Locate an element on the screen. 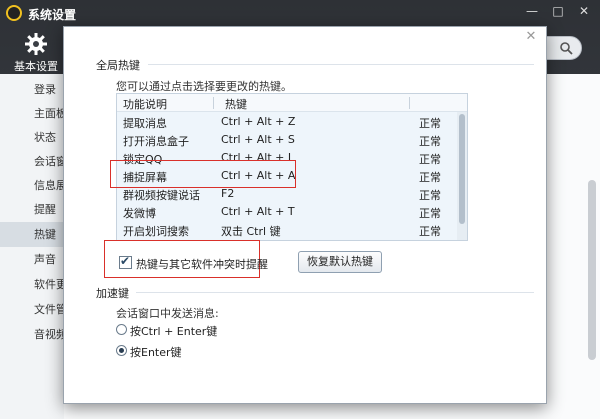 The height and width of the screenshot is (419, 600). row-hotkey: Ctrl + Alt + Z is located at coordinates (258, 121).